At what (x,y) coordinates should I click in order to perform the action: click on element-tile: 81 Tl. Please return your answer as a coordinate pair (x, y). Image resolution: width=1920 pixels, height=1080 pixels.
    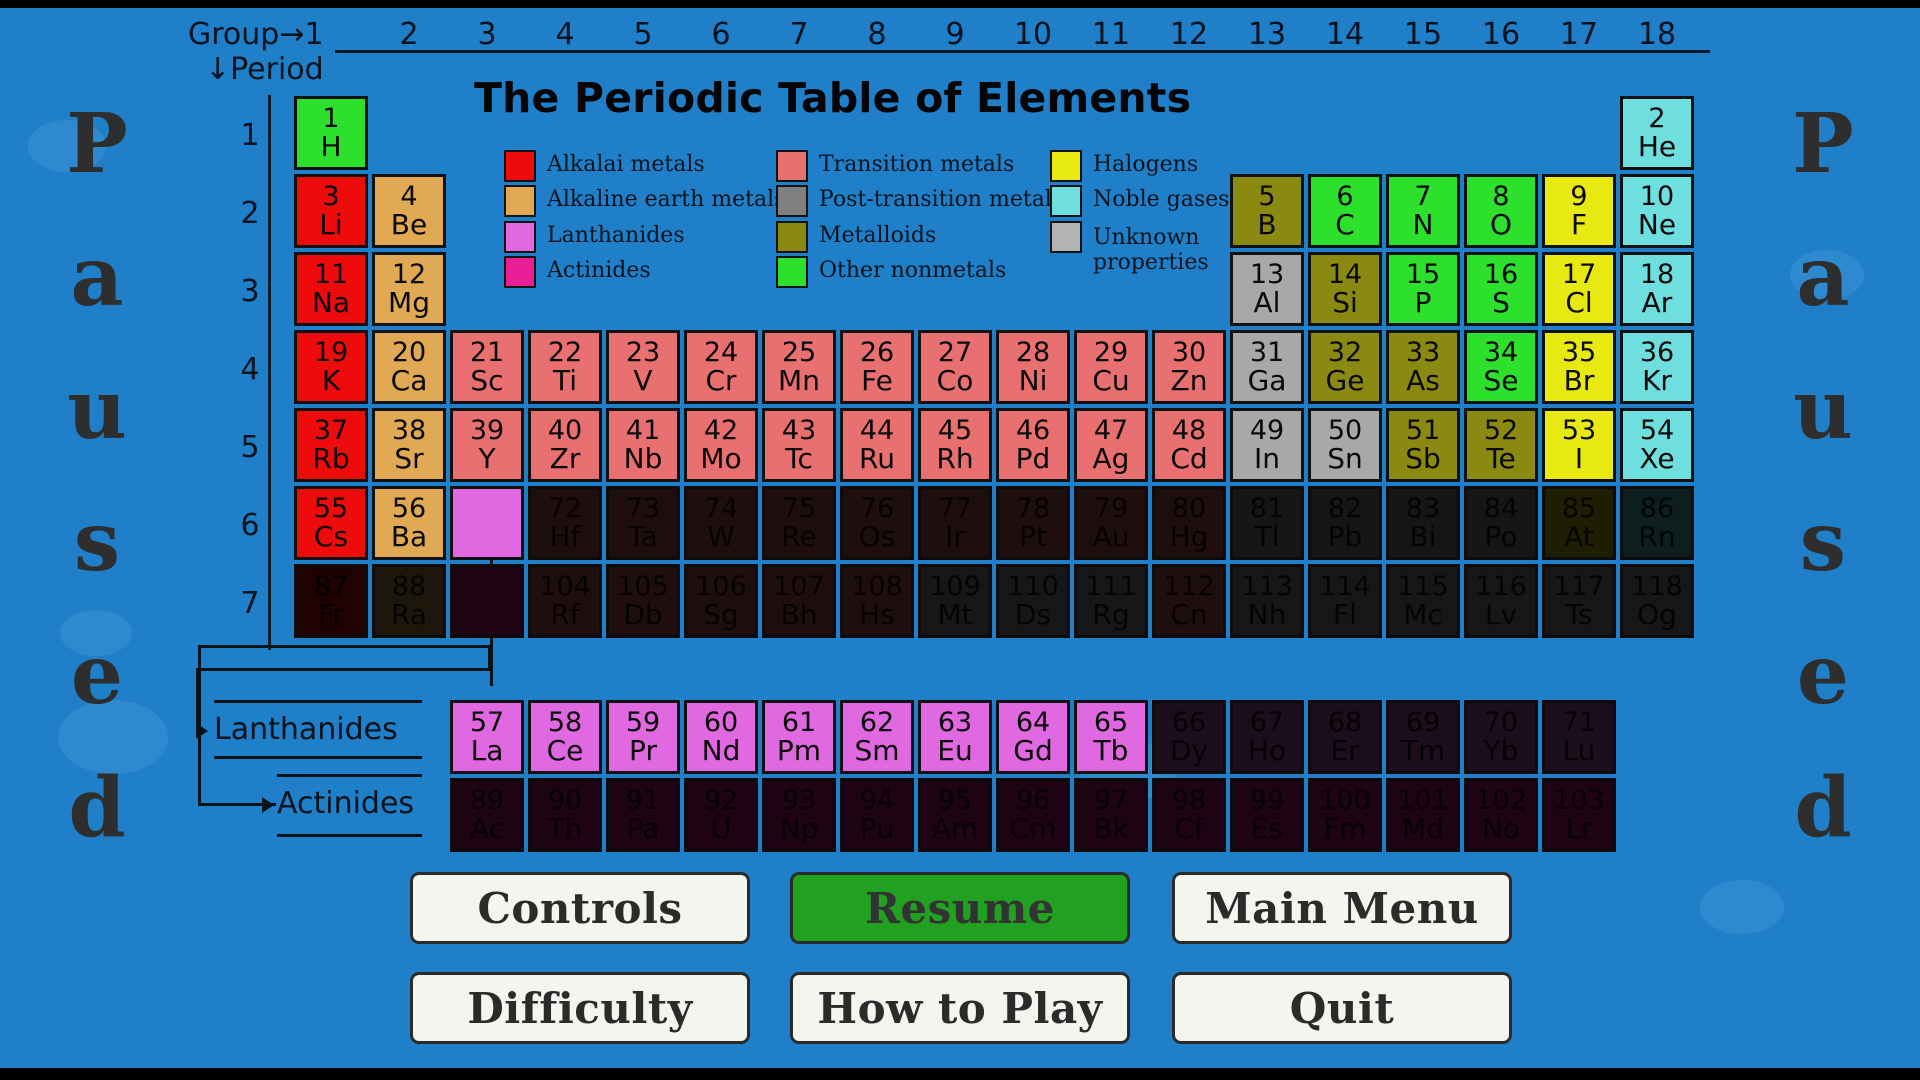
    Looking at the image, I should click on (1267, 523).